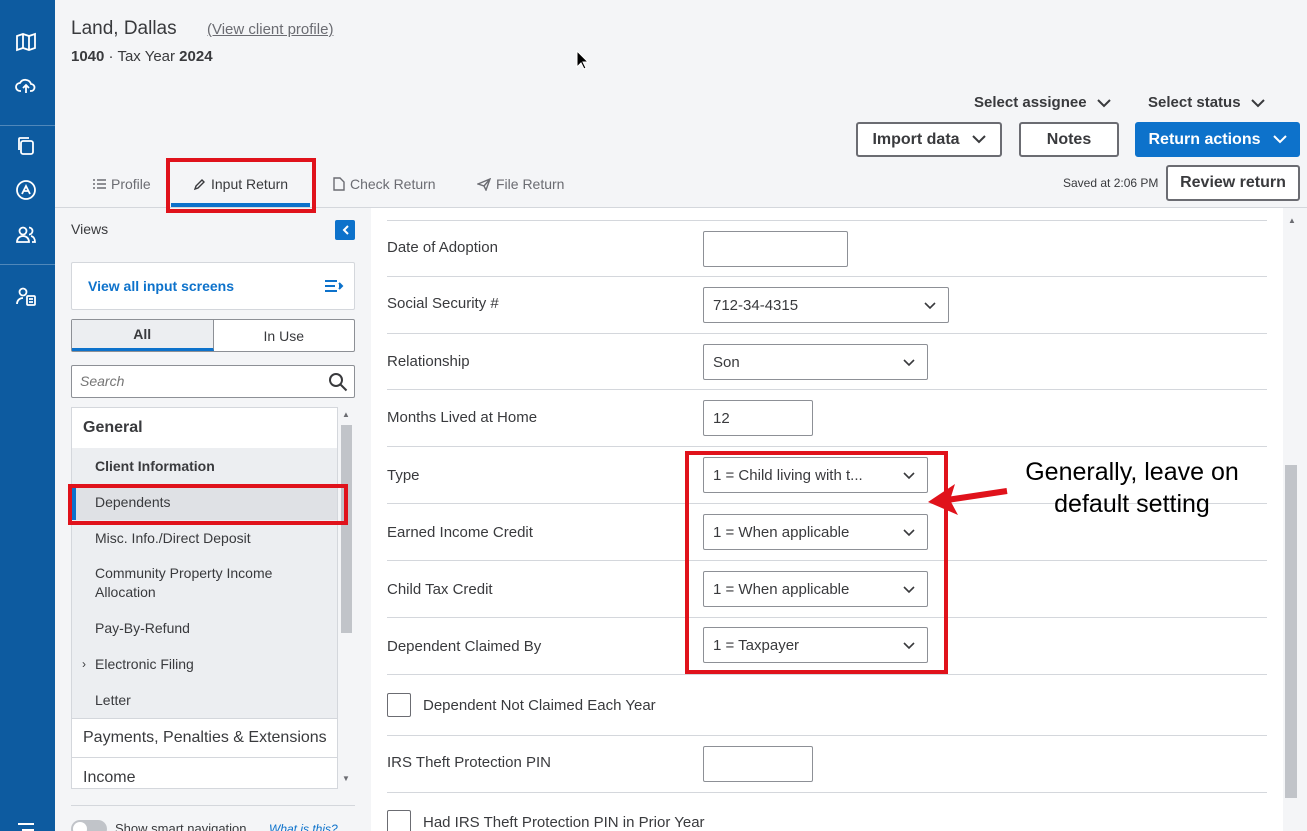 This screenshot has height=831, width=1307. What do you see at coordinates (916, 139) in the screenshot?
I see `import-data-label: Import data` at bounding box center [916, 139].